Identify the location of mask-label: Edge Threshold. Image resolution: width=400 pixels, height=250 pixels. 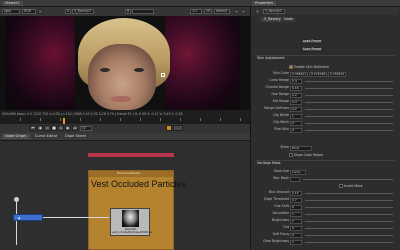
(276, 199).